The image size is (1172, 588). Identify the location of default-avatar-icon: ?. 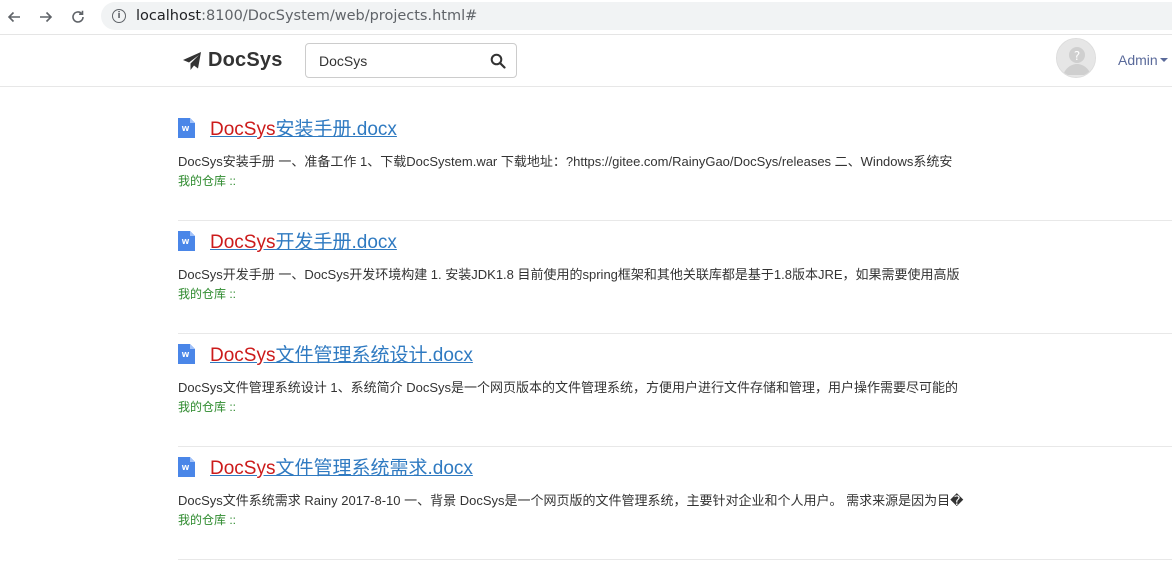
(1076, 58).